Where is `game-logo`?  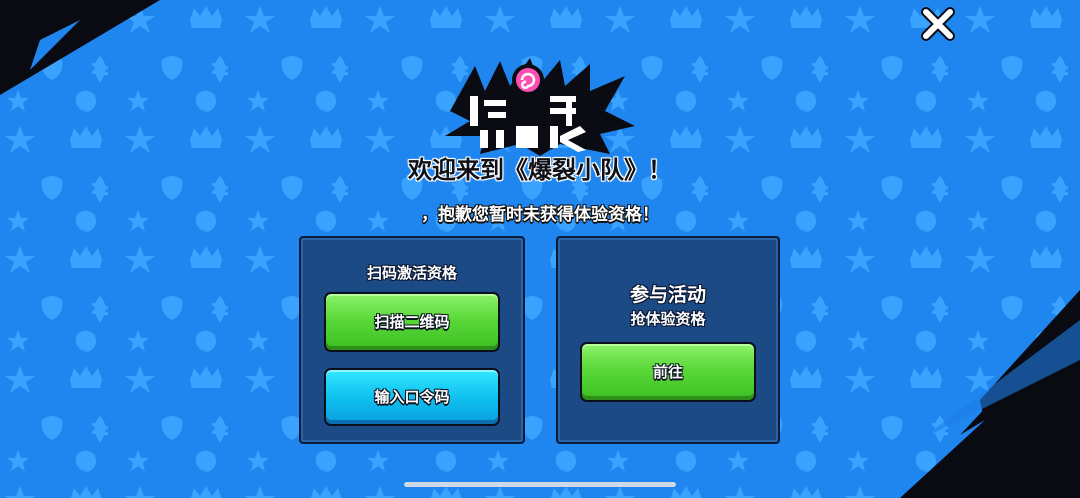 game-logo is located at coordinates (540, 106).